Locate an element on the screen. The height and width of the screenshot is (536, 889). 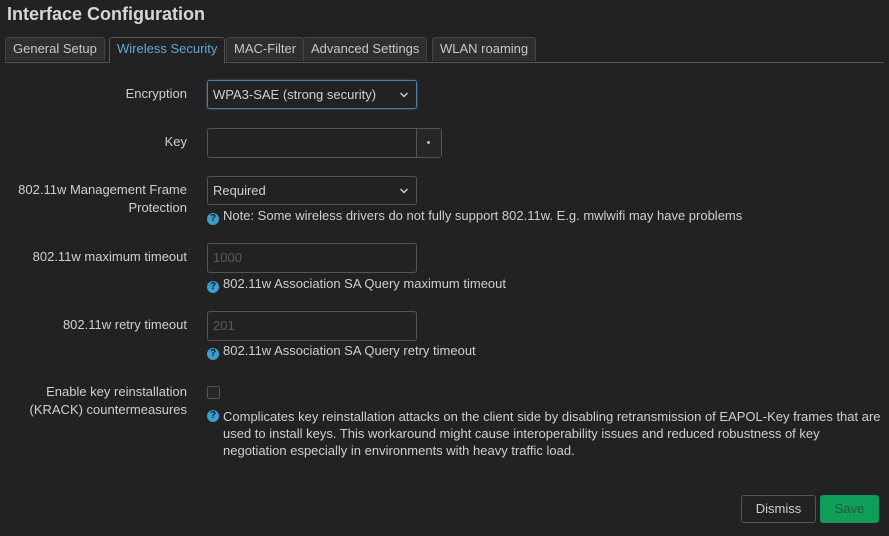
reveal-password-button is located at coordinates (429, 143).